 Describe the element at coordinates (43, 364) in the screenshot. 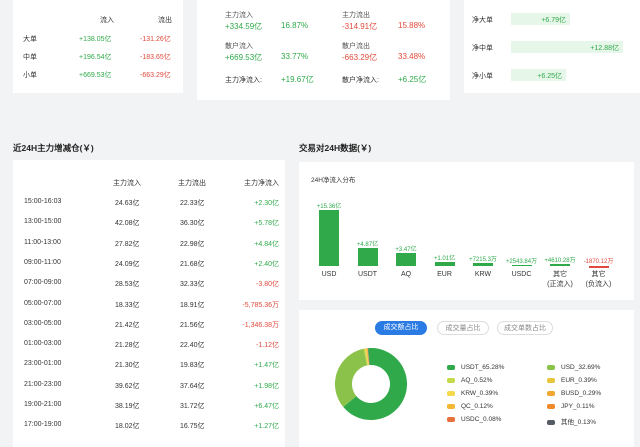

I see `history-time: 23:00-01:00` at that location.